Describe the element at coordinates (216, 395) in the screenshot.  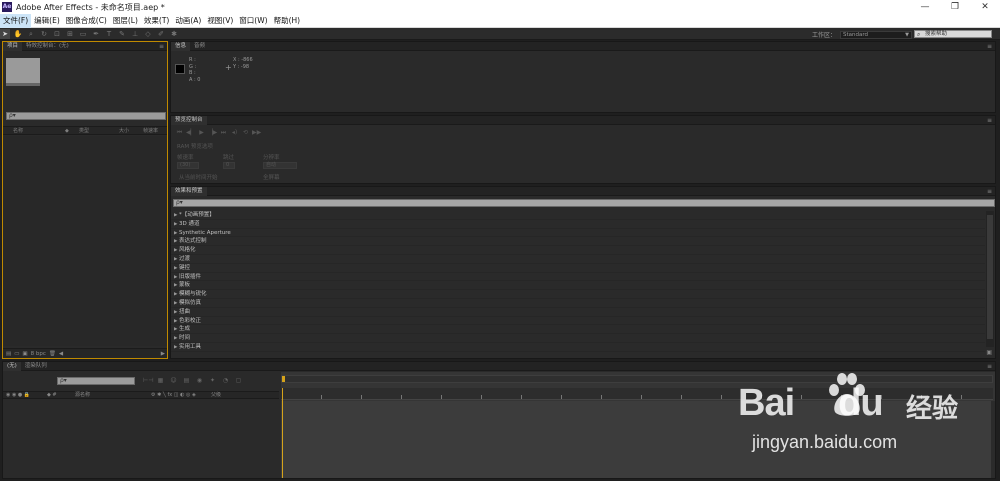
I see `column-parent: 父级` at that location.